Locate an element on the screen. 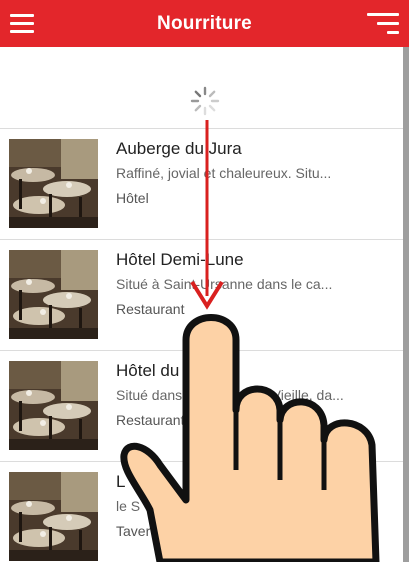  scrollbar is located at coordinates (406, 304).